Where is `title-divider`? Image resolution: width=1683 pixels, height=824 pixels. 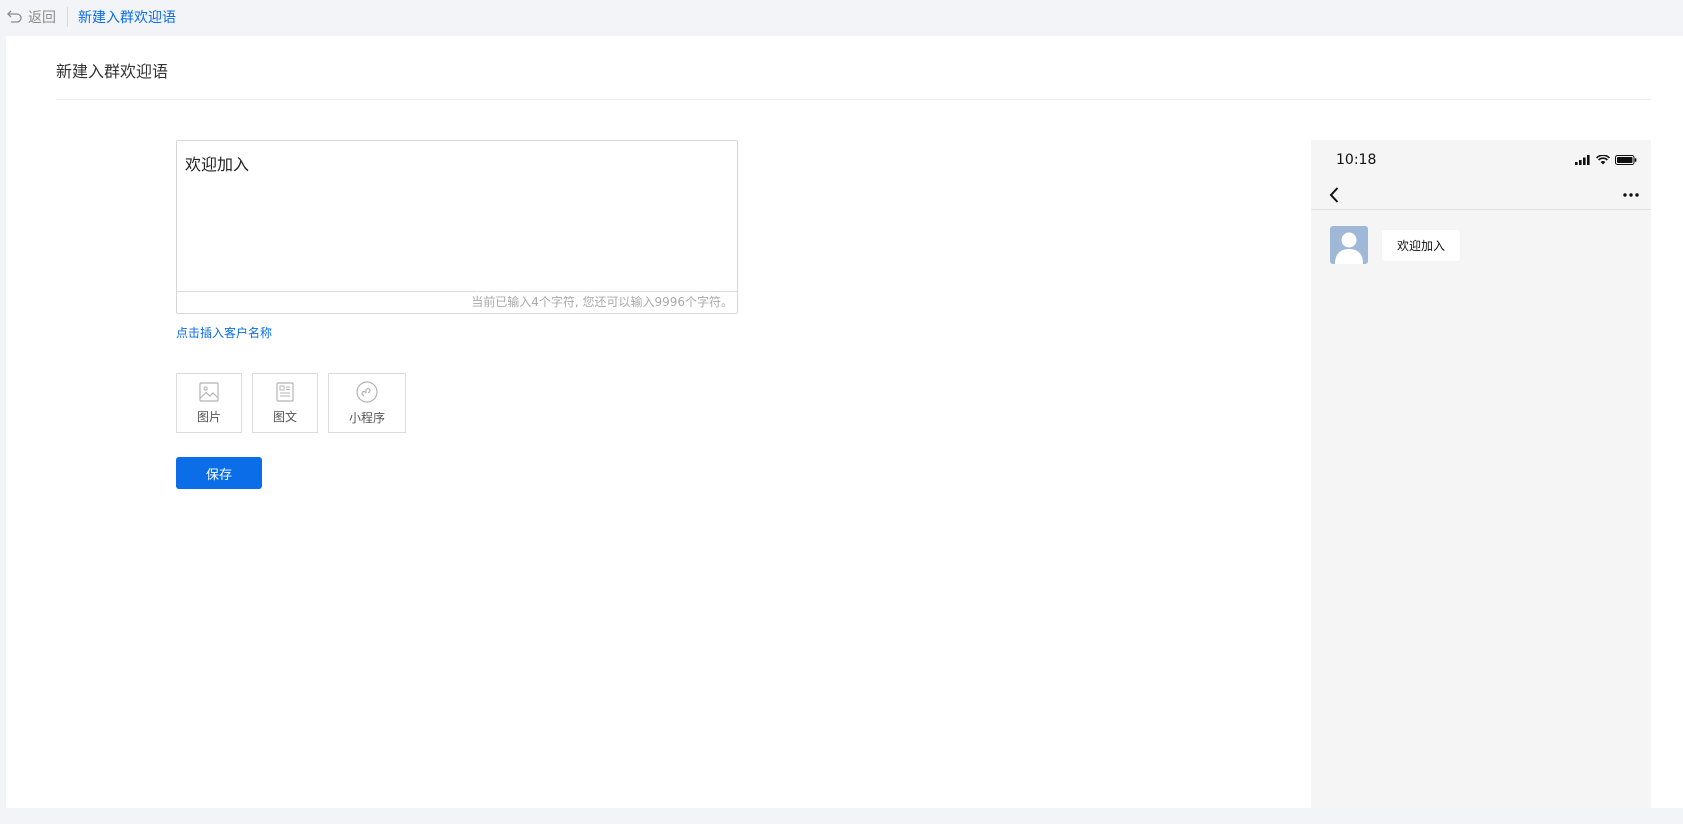
title-divider is located at coordinates (853, 99).